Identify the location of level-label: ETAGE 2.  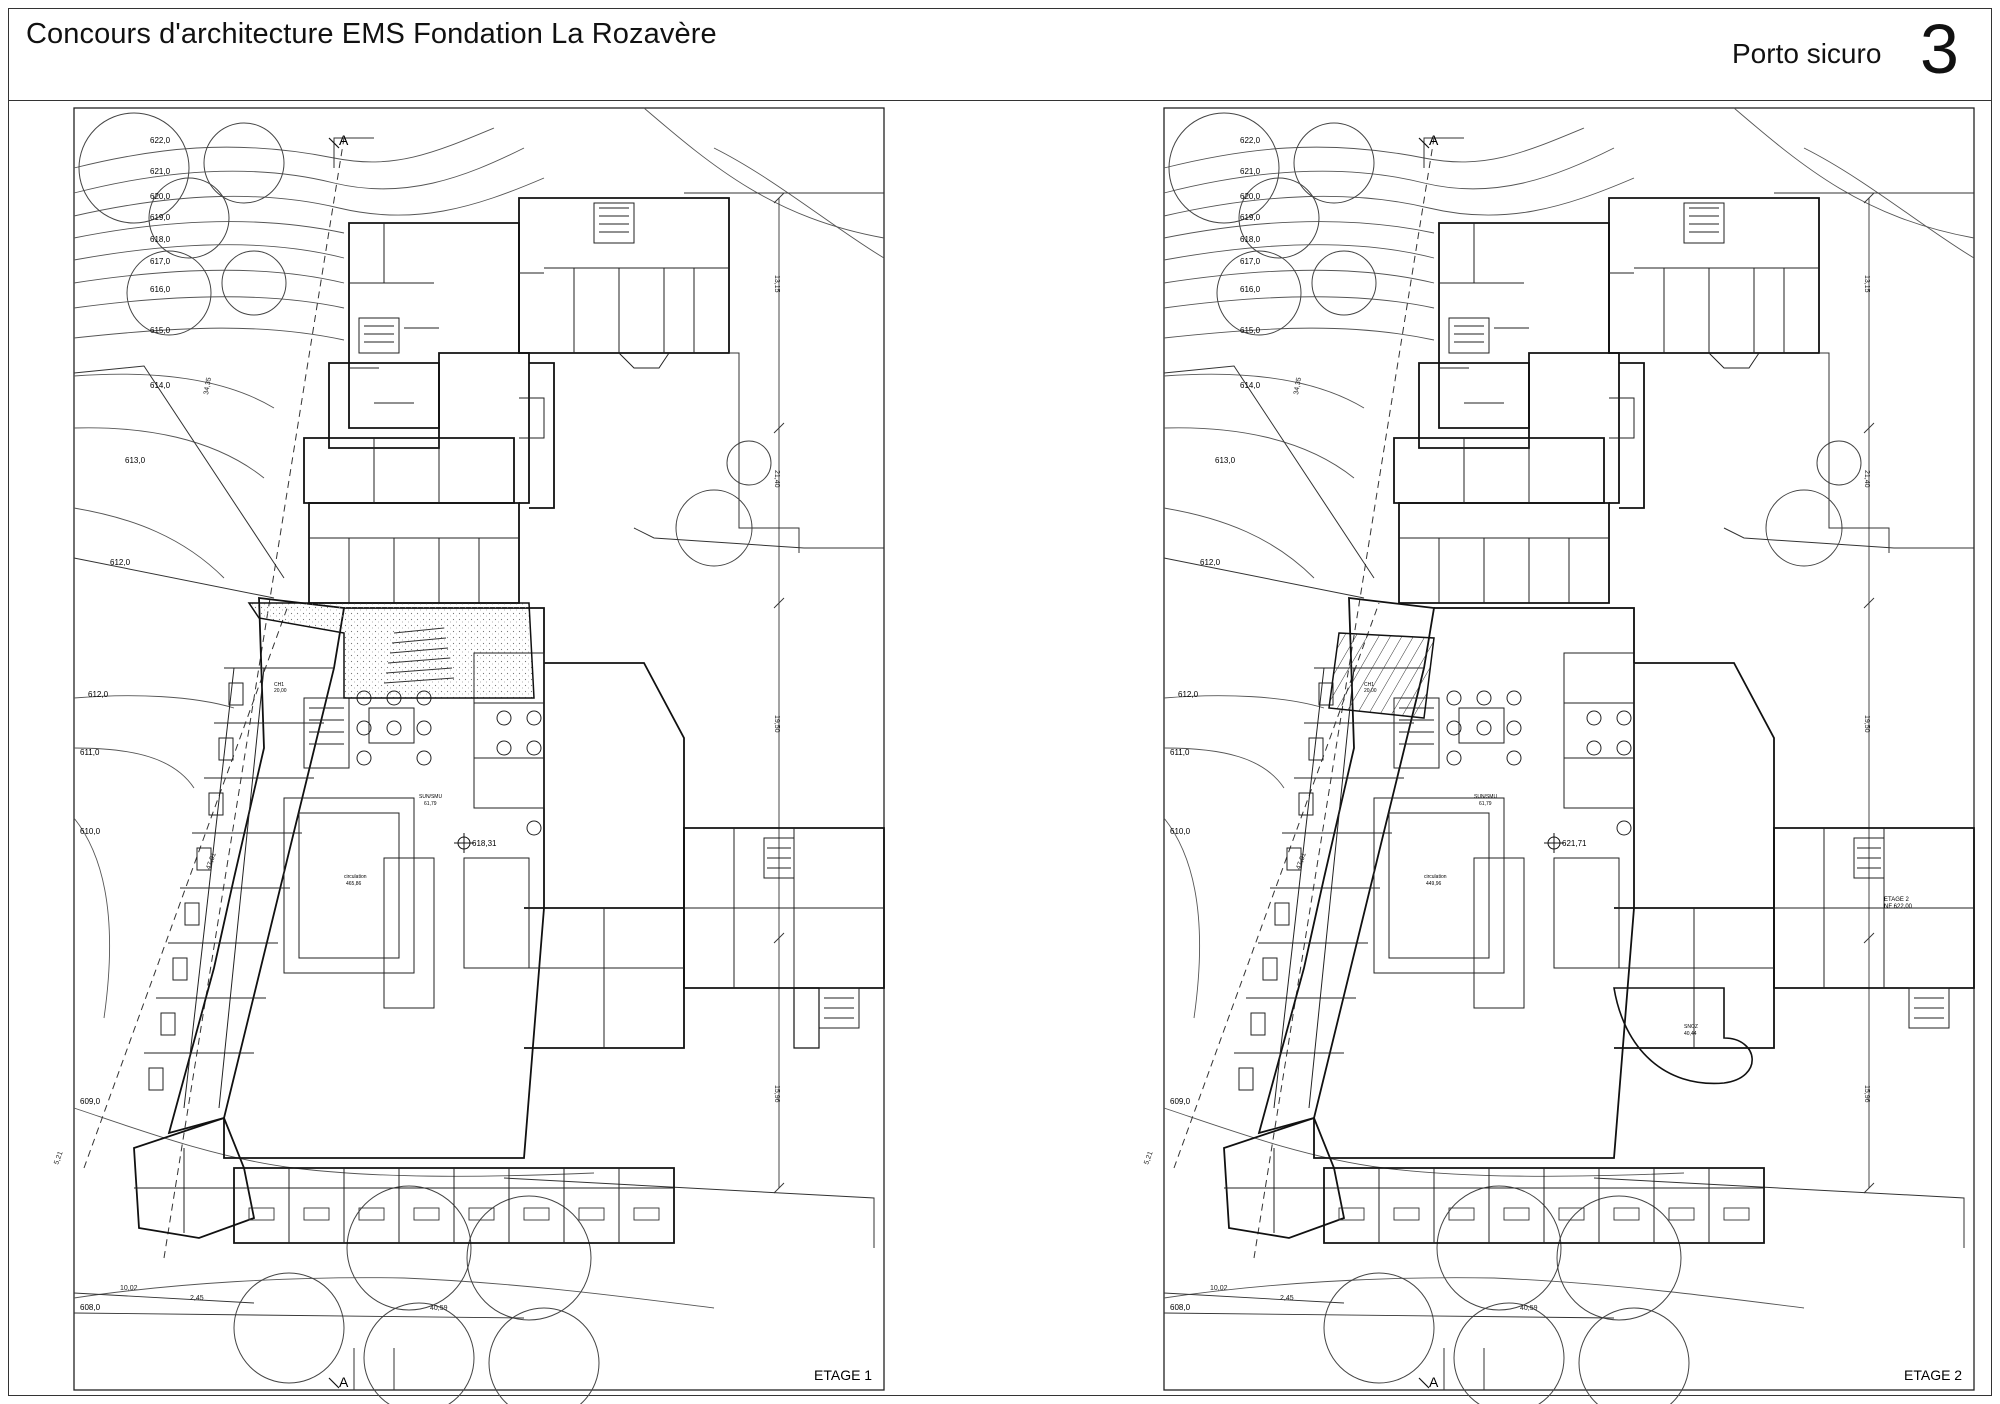
(1933, 1375).